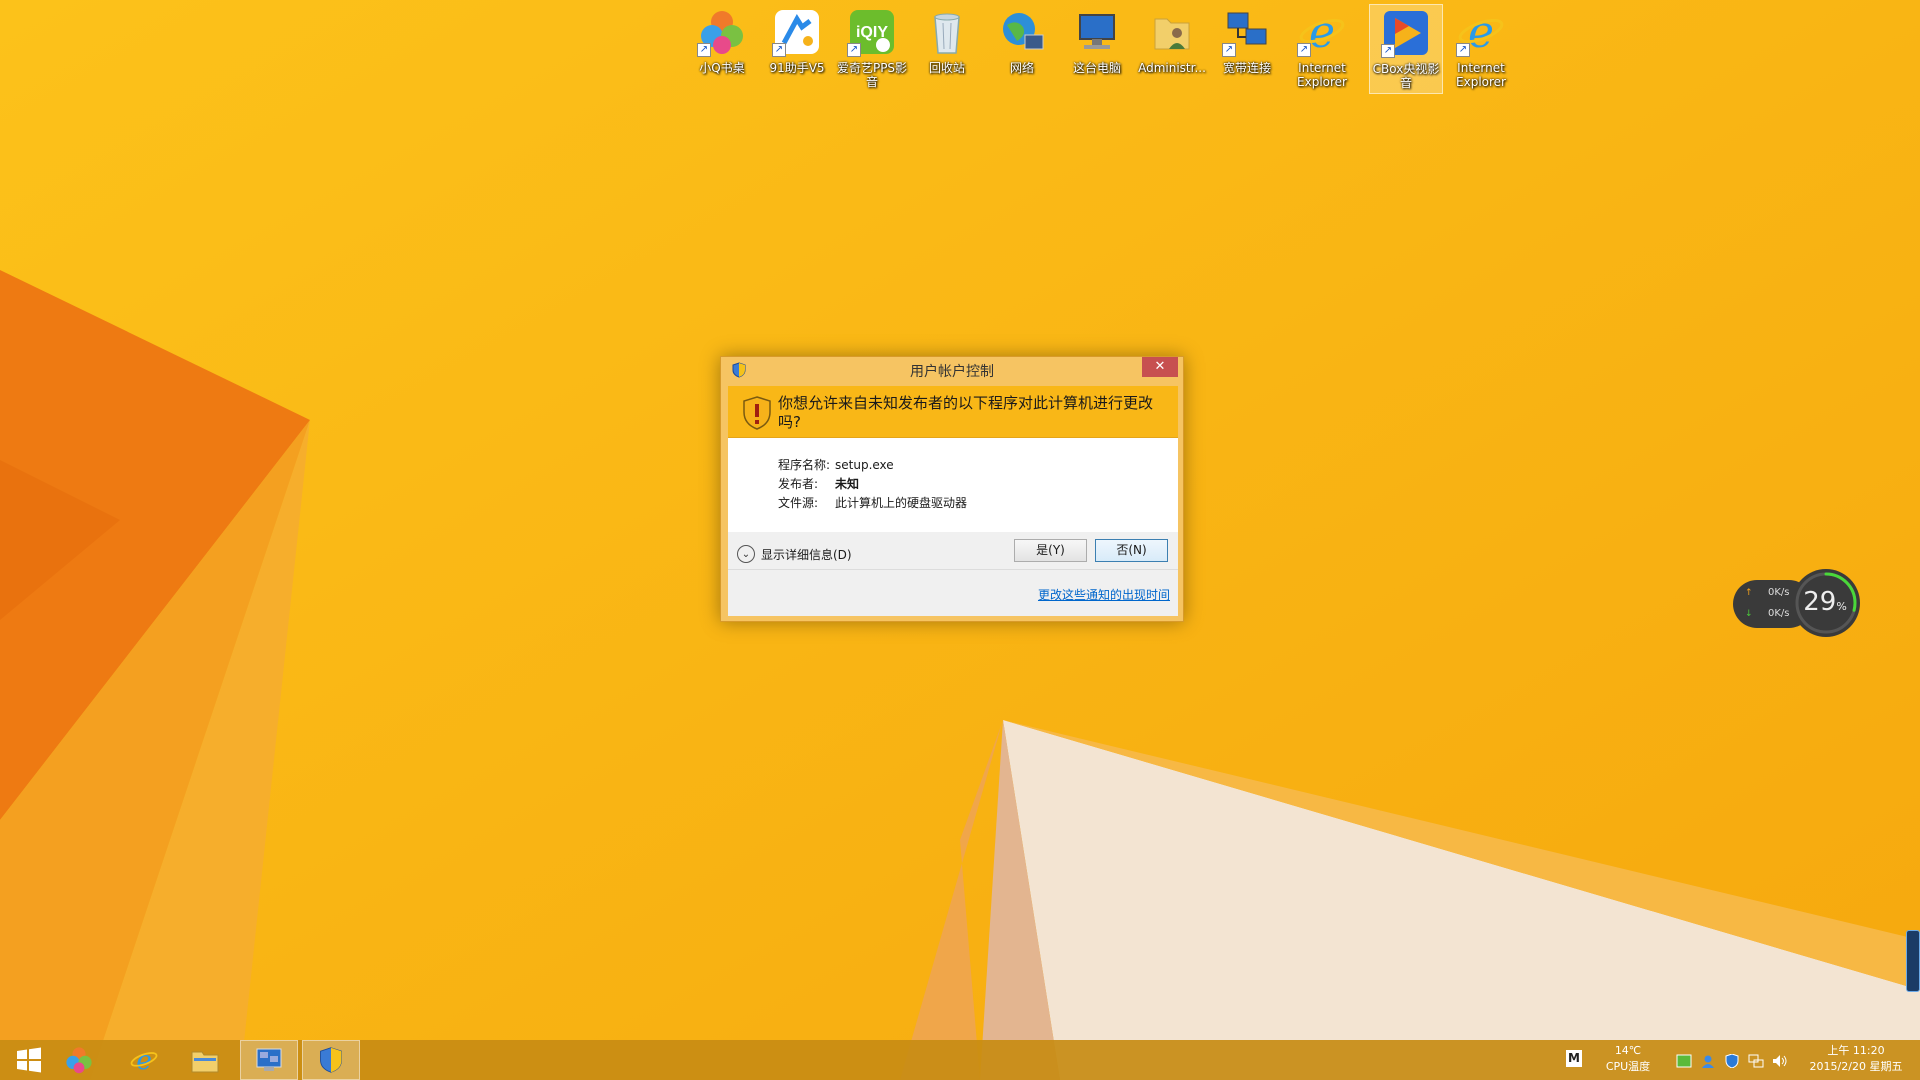 The height and width of the screenshot is (1080, 1920). What do you see at coordinates (1021, 68) in the screenshot?
I see `desktop-icon-label: 网络` at bounding box center [1021, 68].